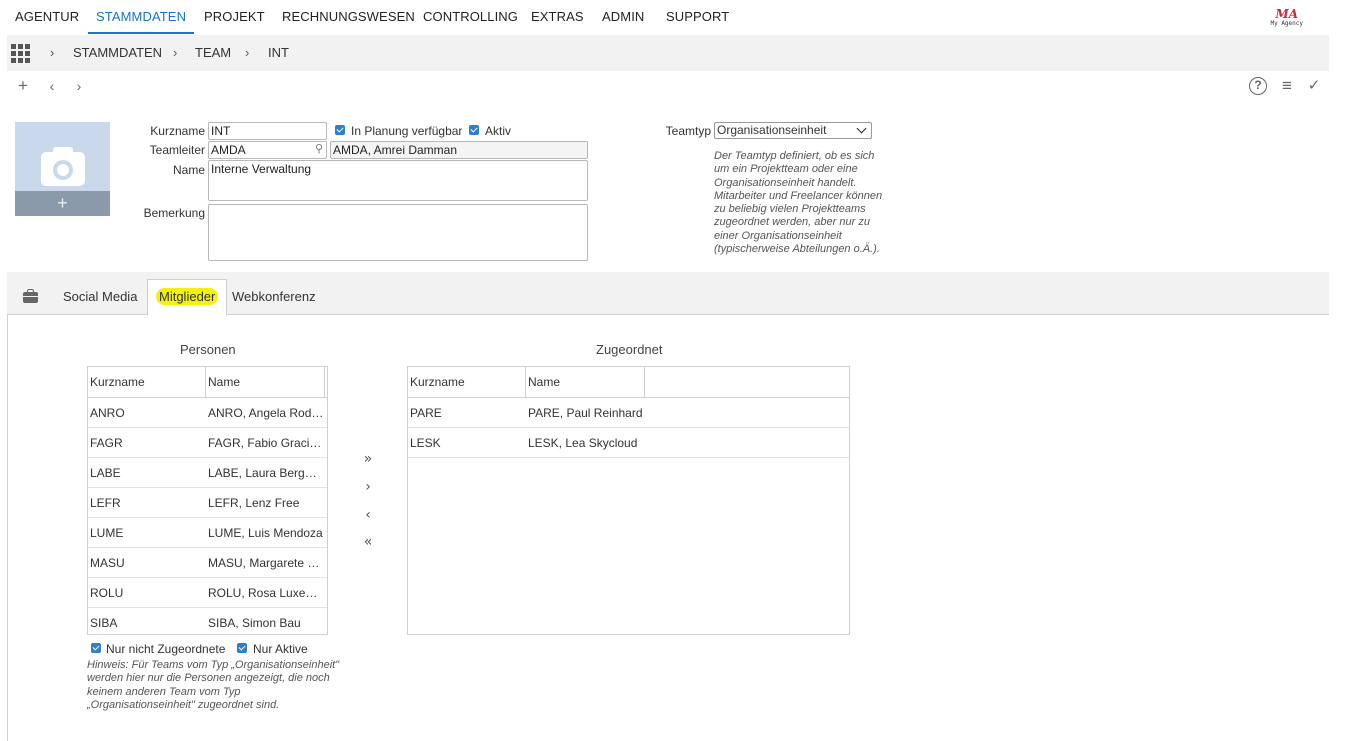  I want to click on tab-mitglieder: Mitglieder, so click(187, 297).